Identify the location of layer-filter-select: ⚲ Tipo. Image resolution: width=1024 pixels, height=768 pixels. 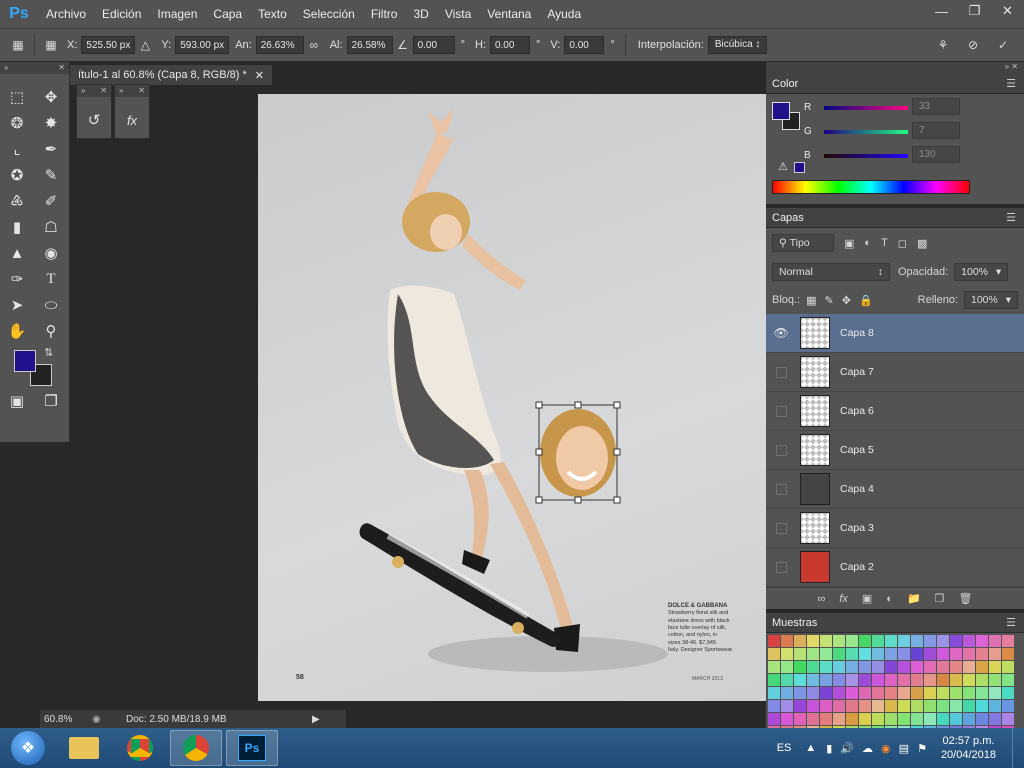
(803, 243).